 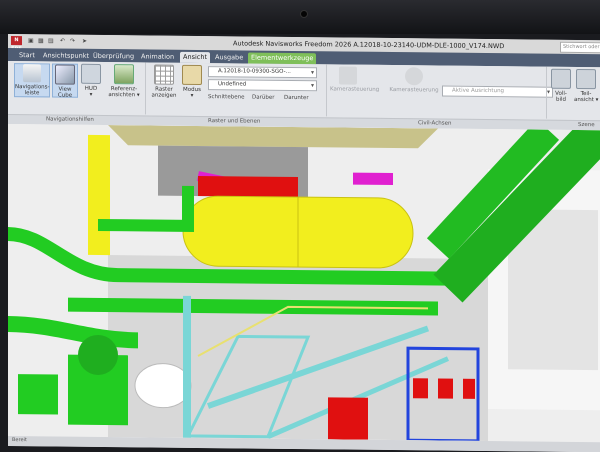 What do you see at coordinates (304, 14) in the screenshot?
I see `webcam` at bounding box center [304, 14].